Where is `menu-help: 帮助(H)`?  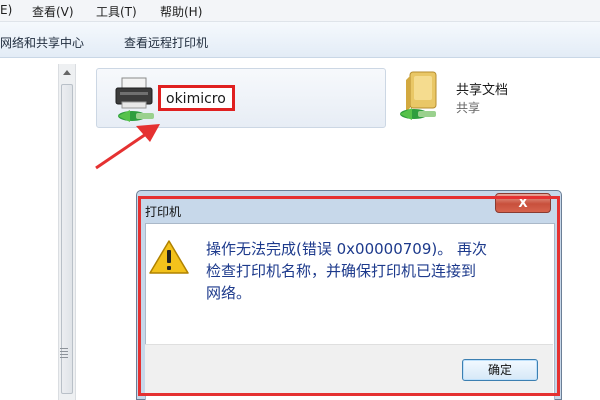 menu-help: 帮助(H) is located at coordinates (181, 11).